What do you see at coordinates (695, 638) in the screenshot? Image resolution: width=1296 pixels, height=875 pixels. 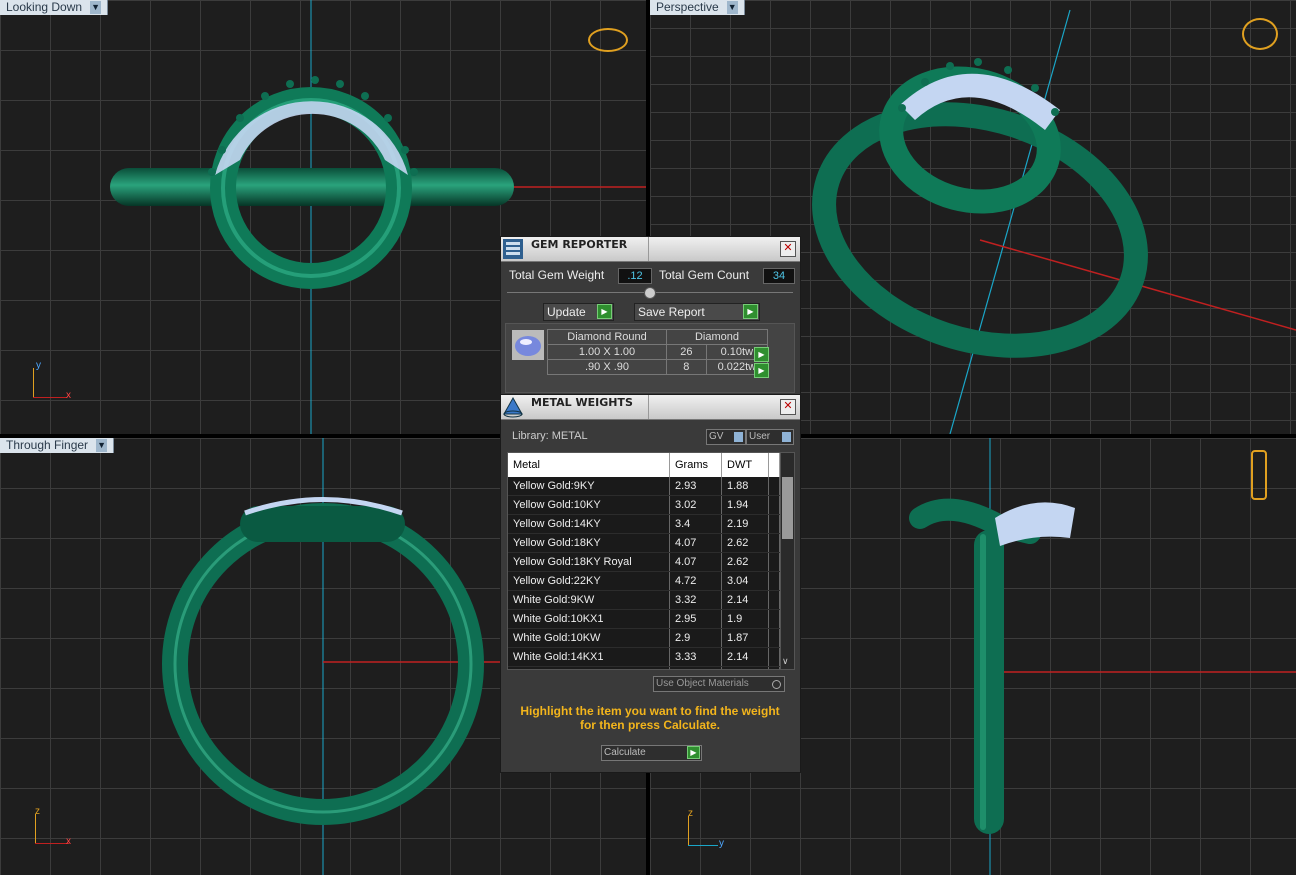 I see `metal-cell: 2.9` at bounding box center [695, 638].